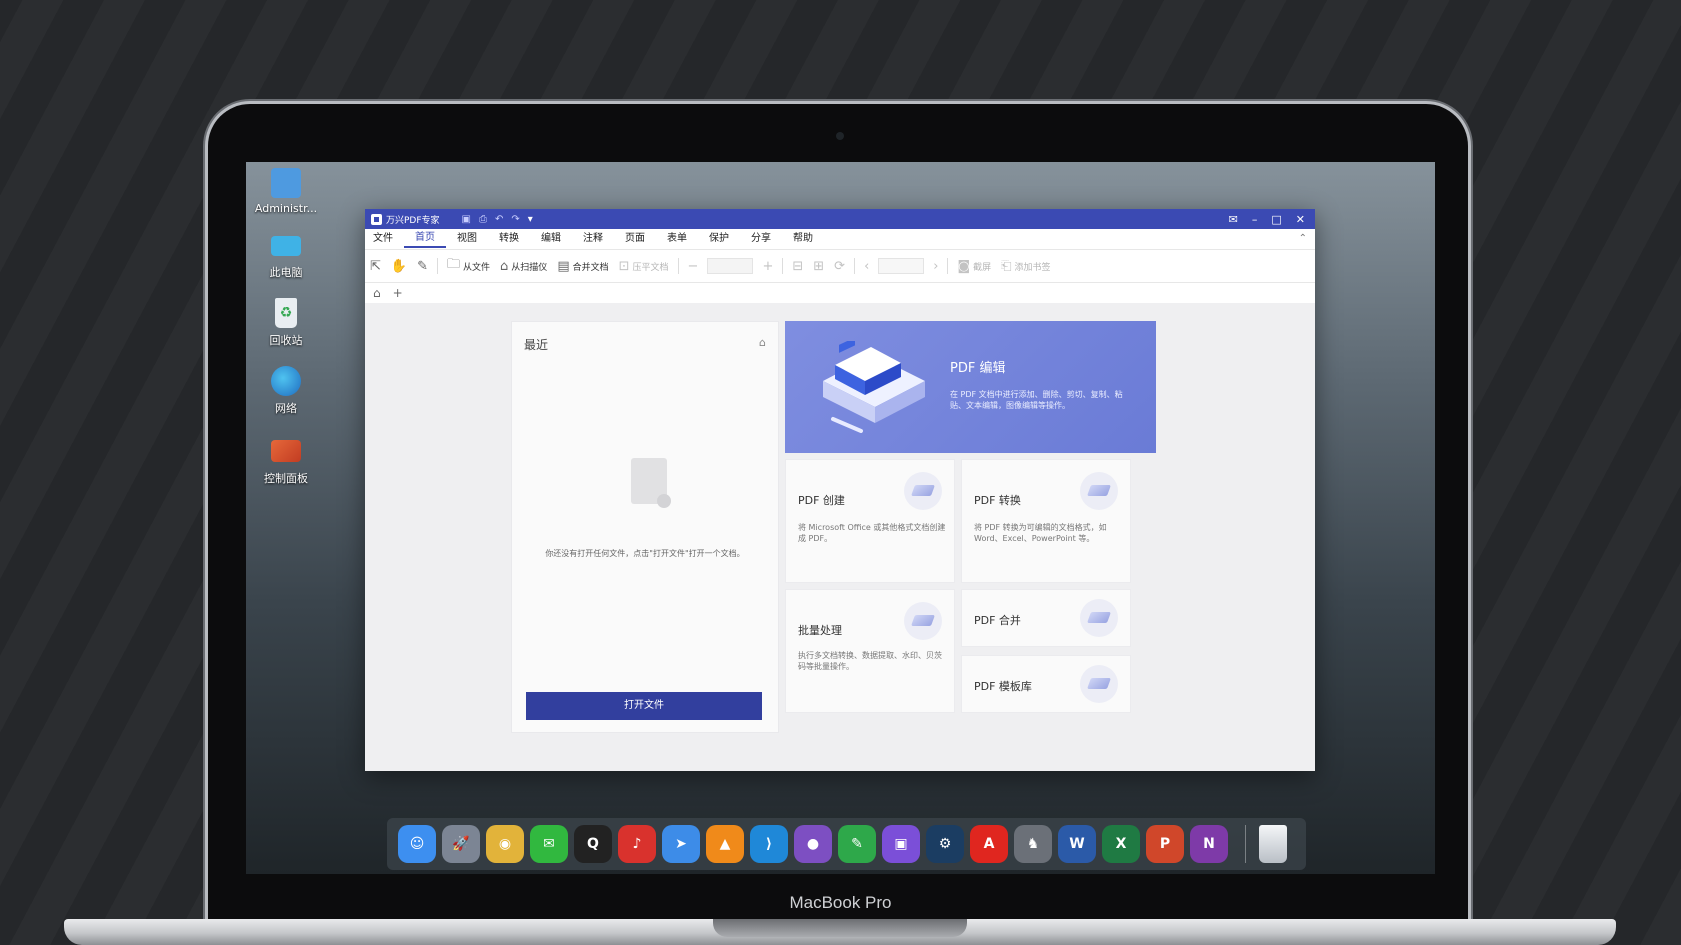 This screenshot has height=945, width=1681. What do you see at coordinates (384, 239) in the screenshot?
I see `menu-file: 文件` at bounding box center [384, 239].